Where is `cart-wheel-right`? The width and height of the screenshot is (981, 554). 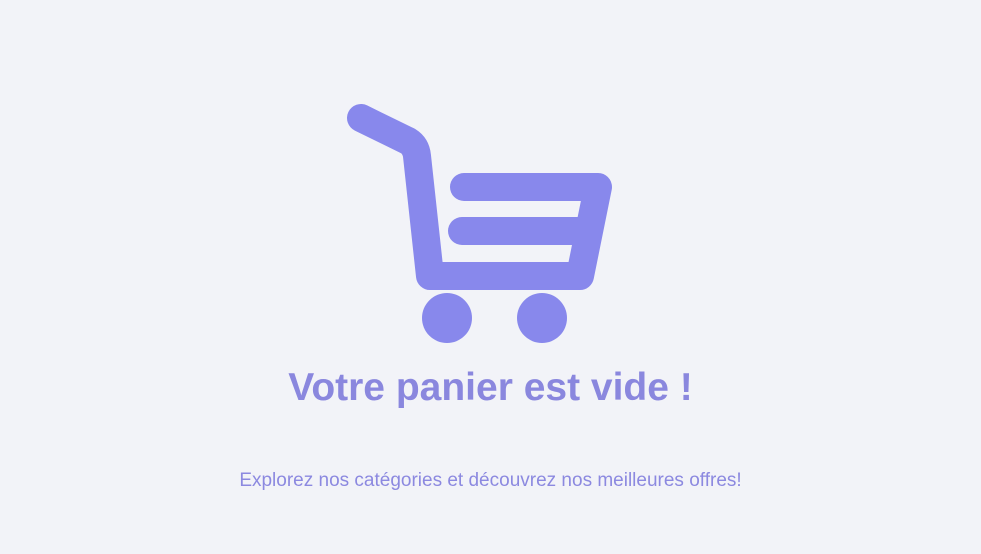 cart-wheel-right is located at coordinates (542, 318).